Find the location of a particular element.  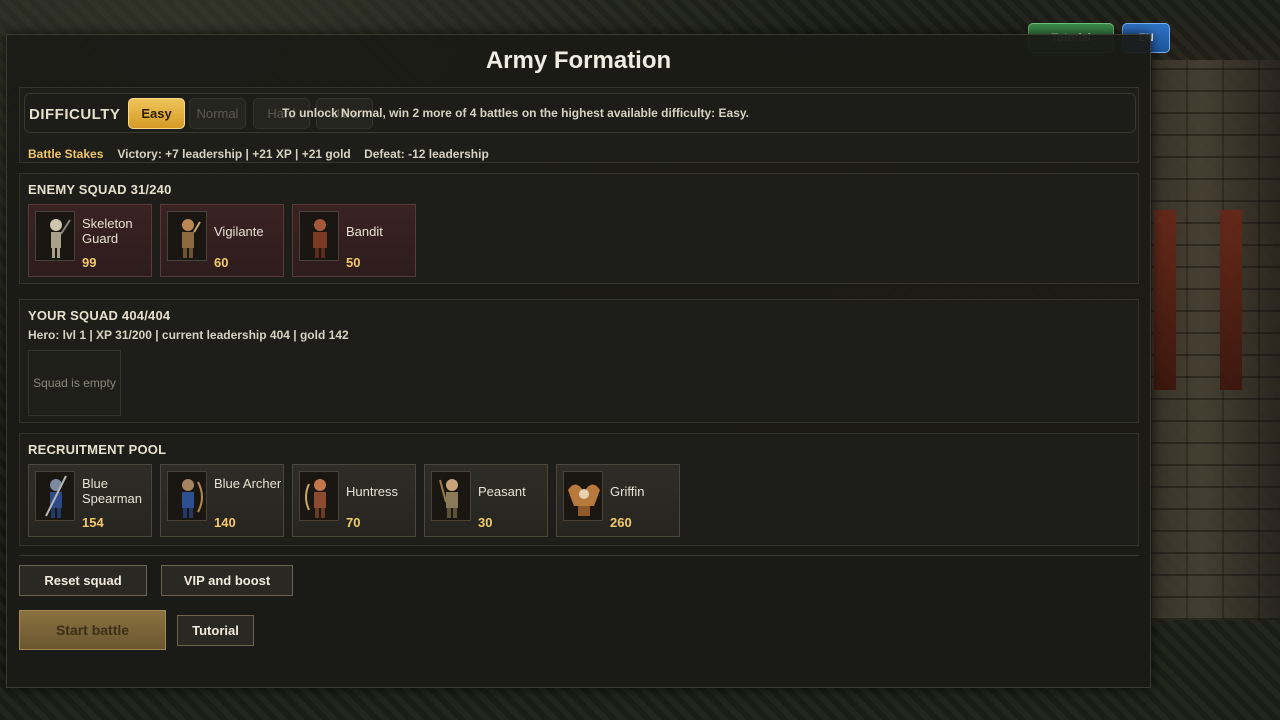

blue-spearman-icon is located at coordinates (55, 496).